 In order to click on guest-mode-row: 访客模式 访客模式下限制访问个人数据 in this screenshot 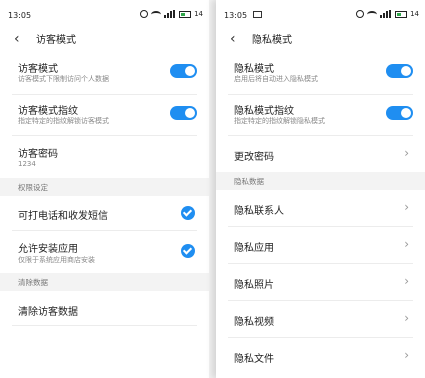, I will do `click(104, 73)`.